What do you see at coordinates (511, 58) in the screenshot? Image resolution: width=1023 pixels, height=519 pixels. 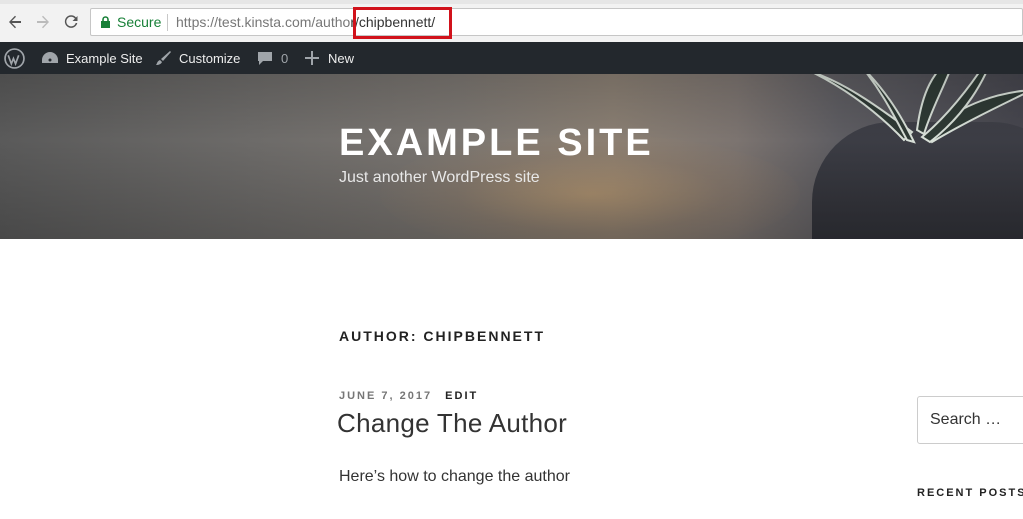 I see `wp-admin-bar: Example Site Customize 0 New` at bounding box center [511, 58].